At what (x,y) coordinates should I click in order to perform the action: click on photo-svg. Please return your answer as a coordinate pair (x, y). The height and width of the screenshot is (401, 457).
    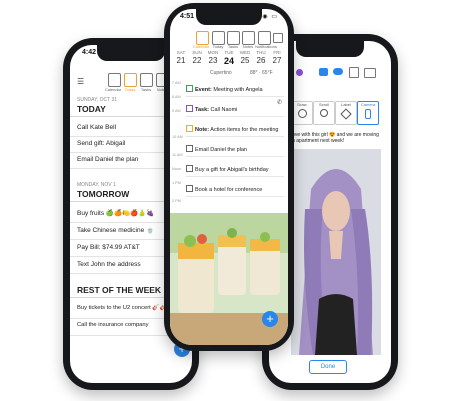
    Looking at the image, I should click on (336, 252).